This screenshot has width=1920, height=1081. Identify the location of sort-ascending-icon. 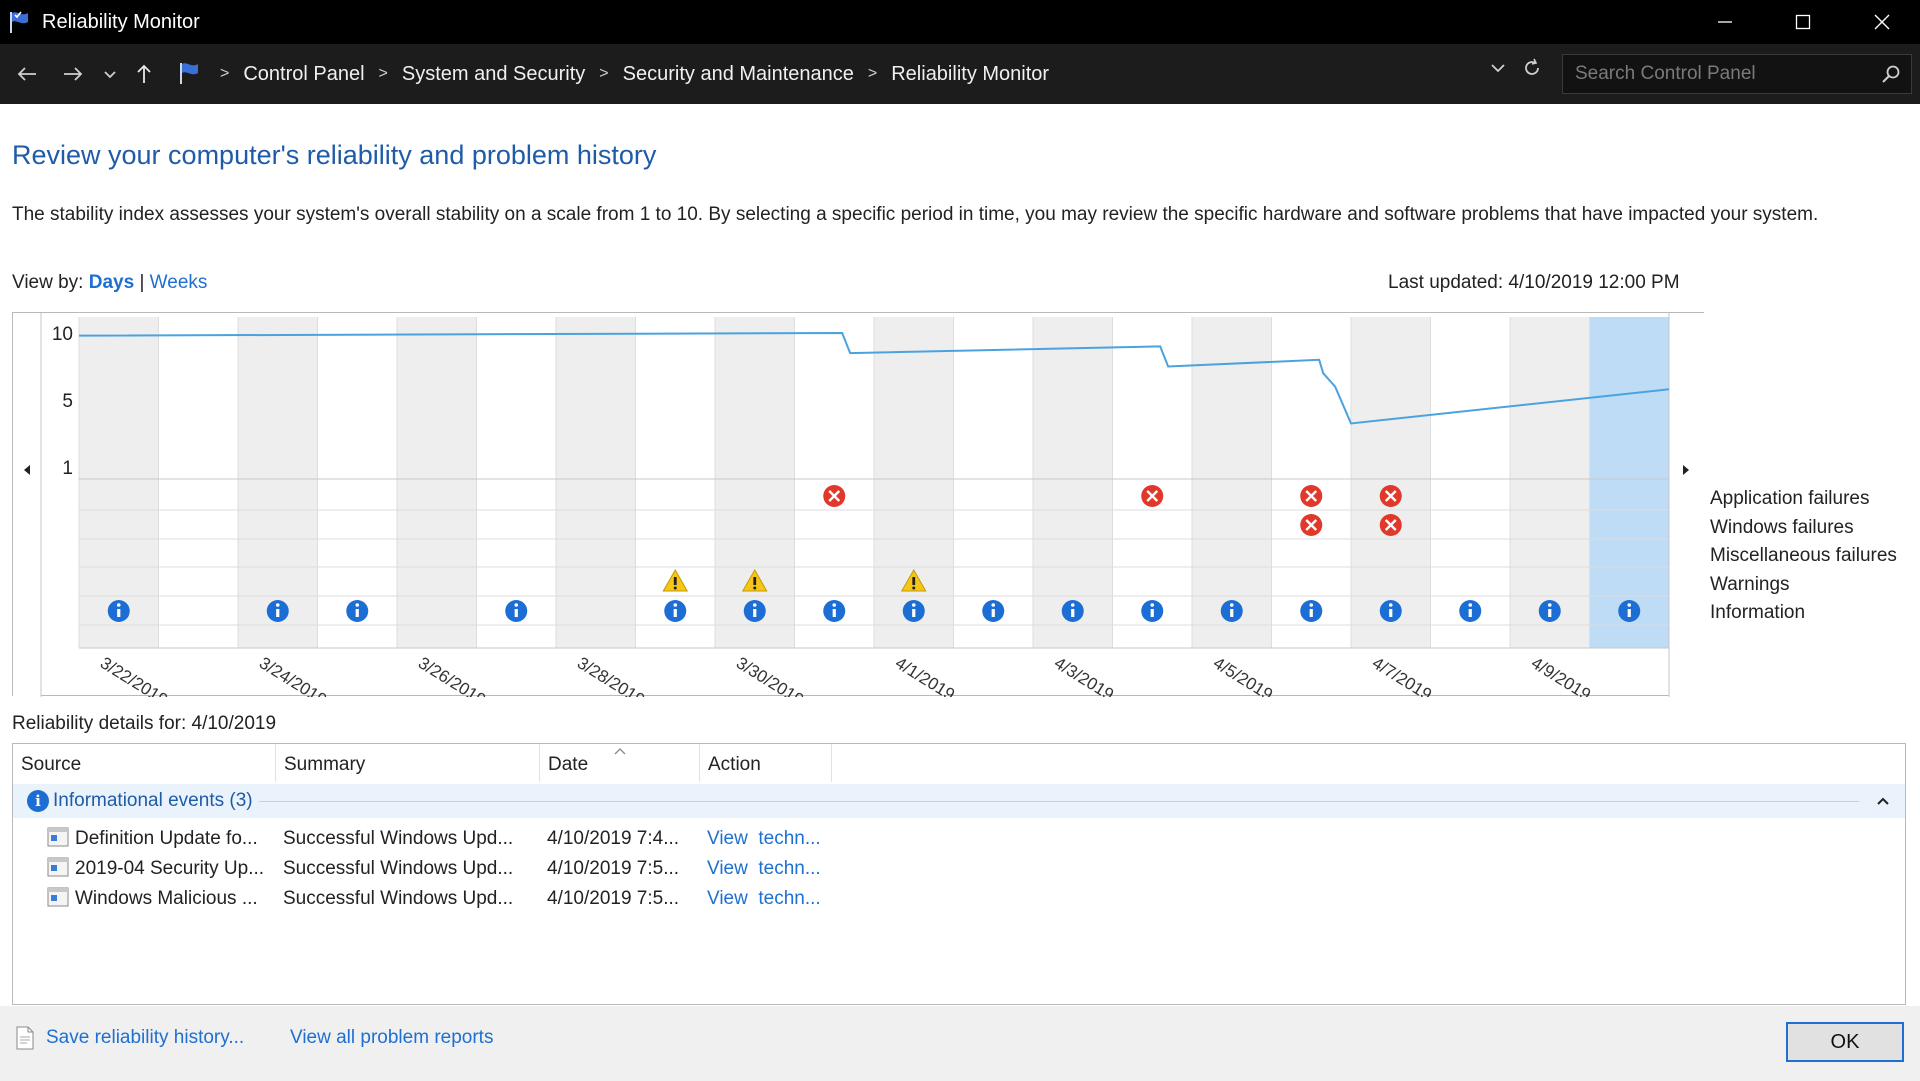
(620, 751).